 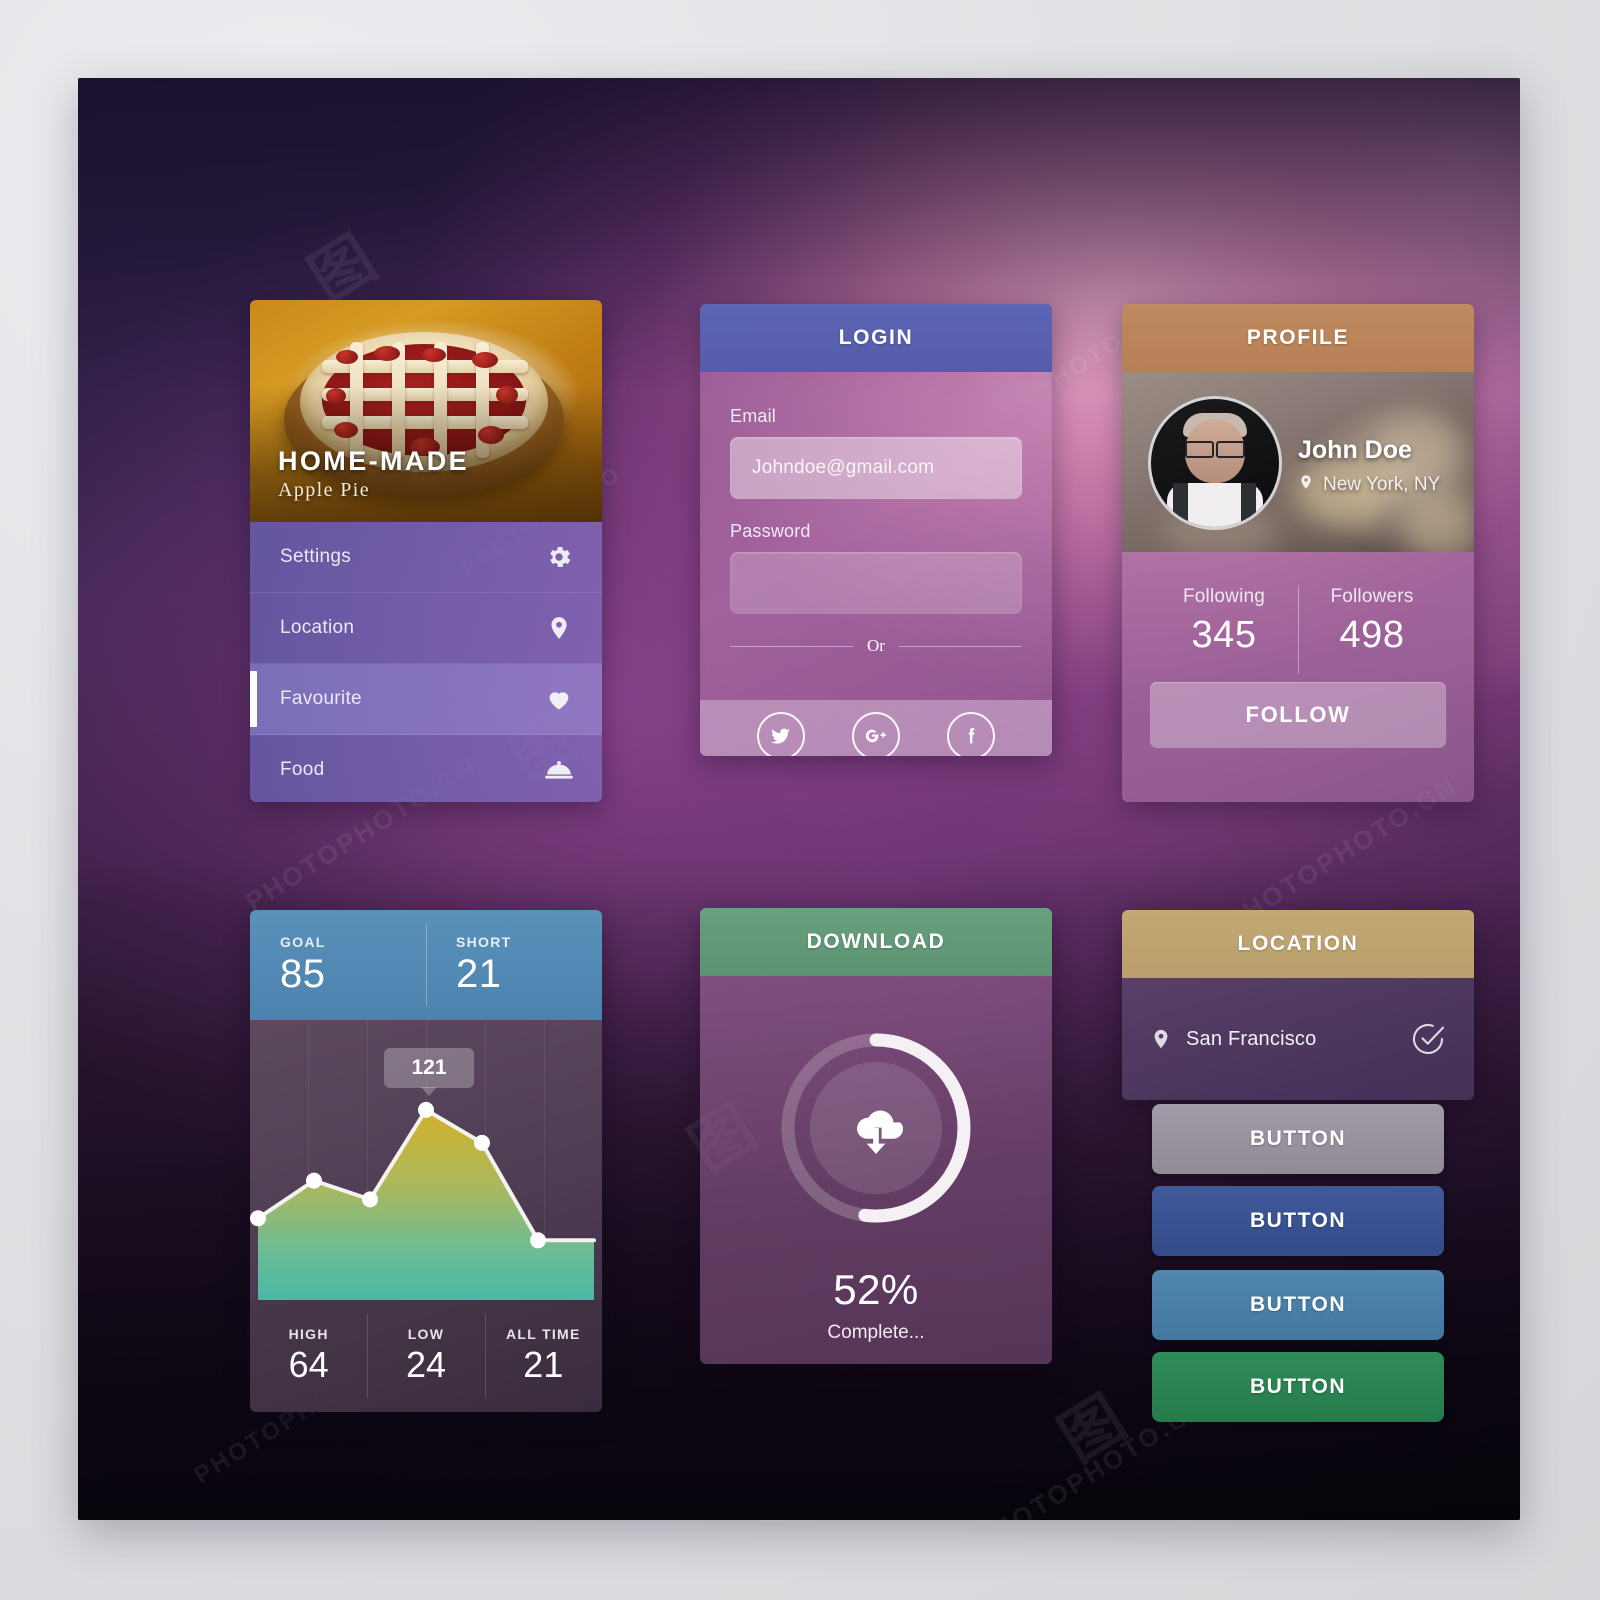 What do you see at coordinates (426, 1334) in the screenshot?
I see `stat-label: LOW` at bounding box center [426, 1334].